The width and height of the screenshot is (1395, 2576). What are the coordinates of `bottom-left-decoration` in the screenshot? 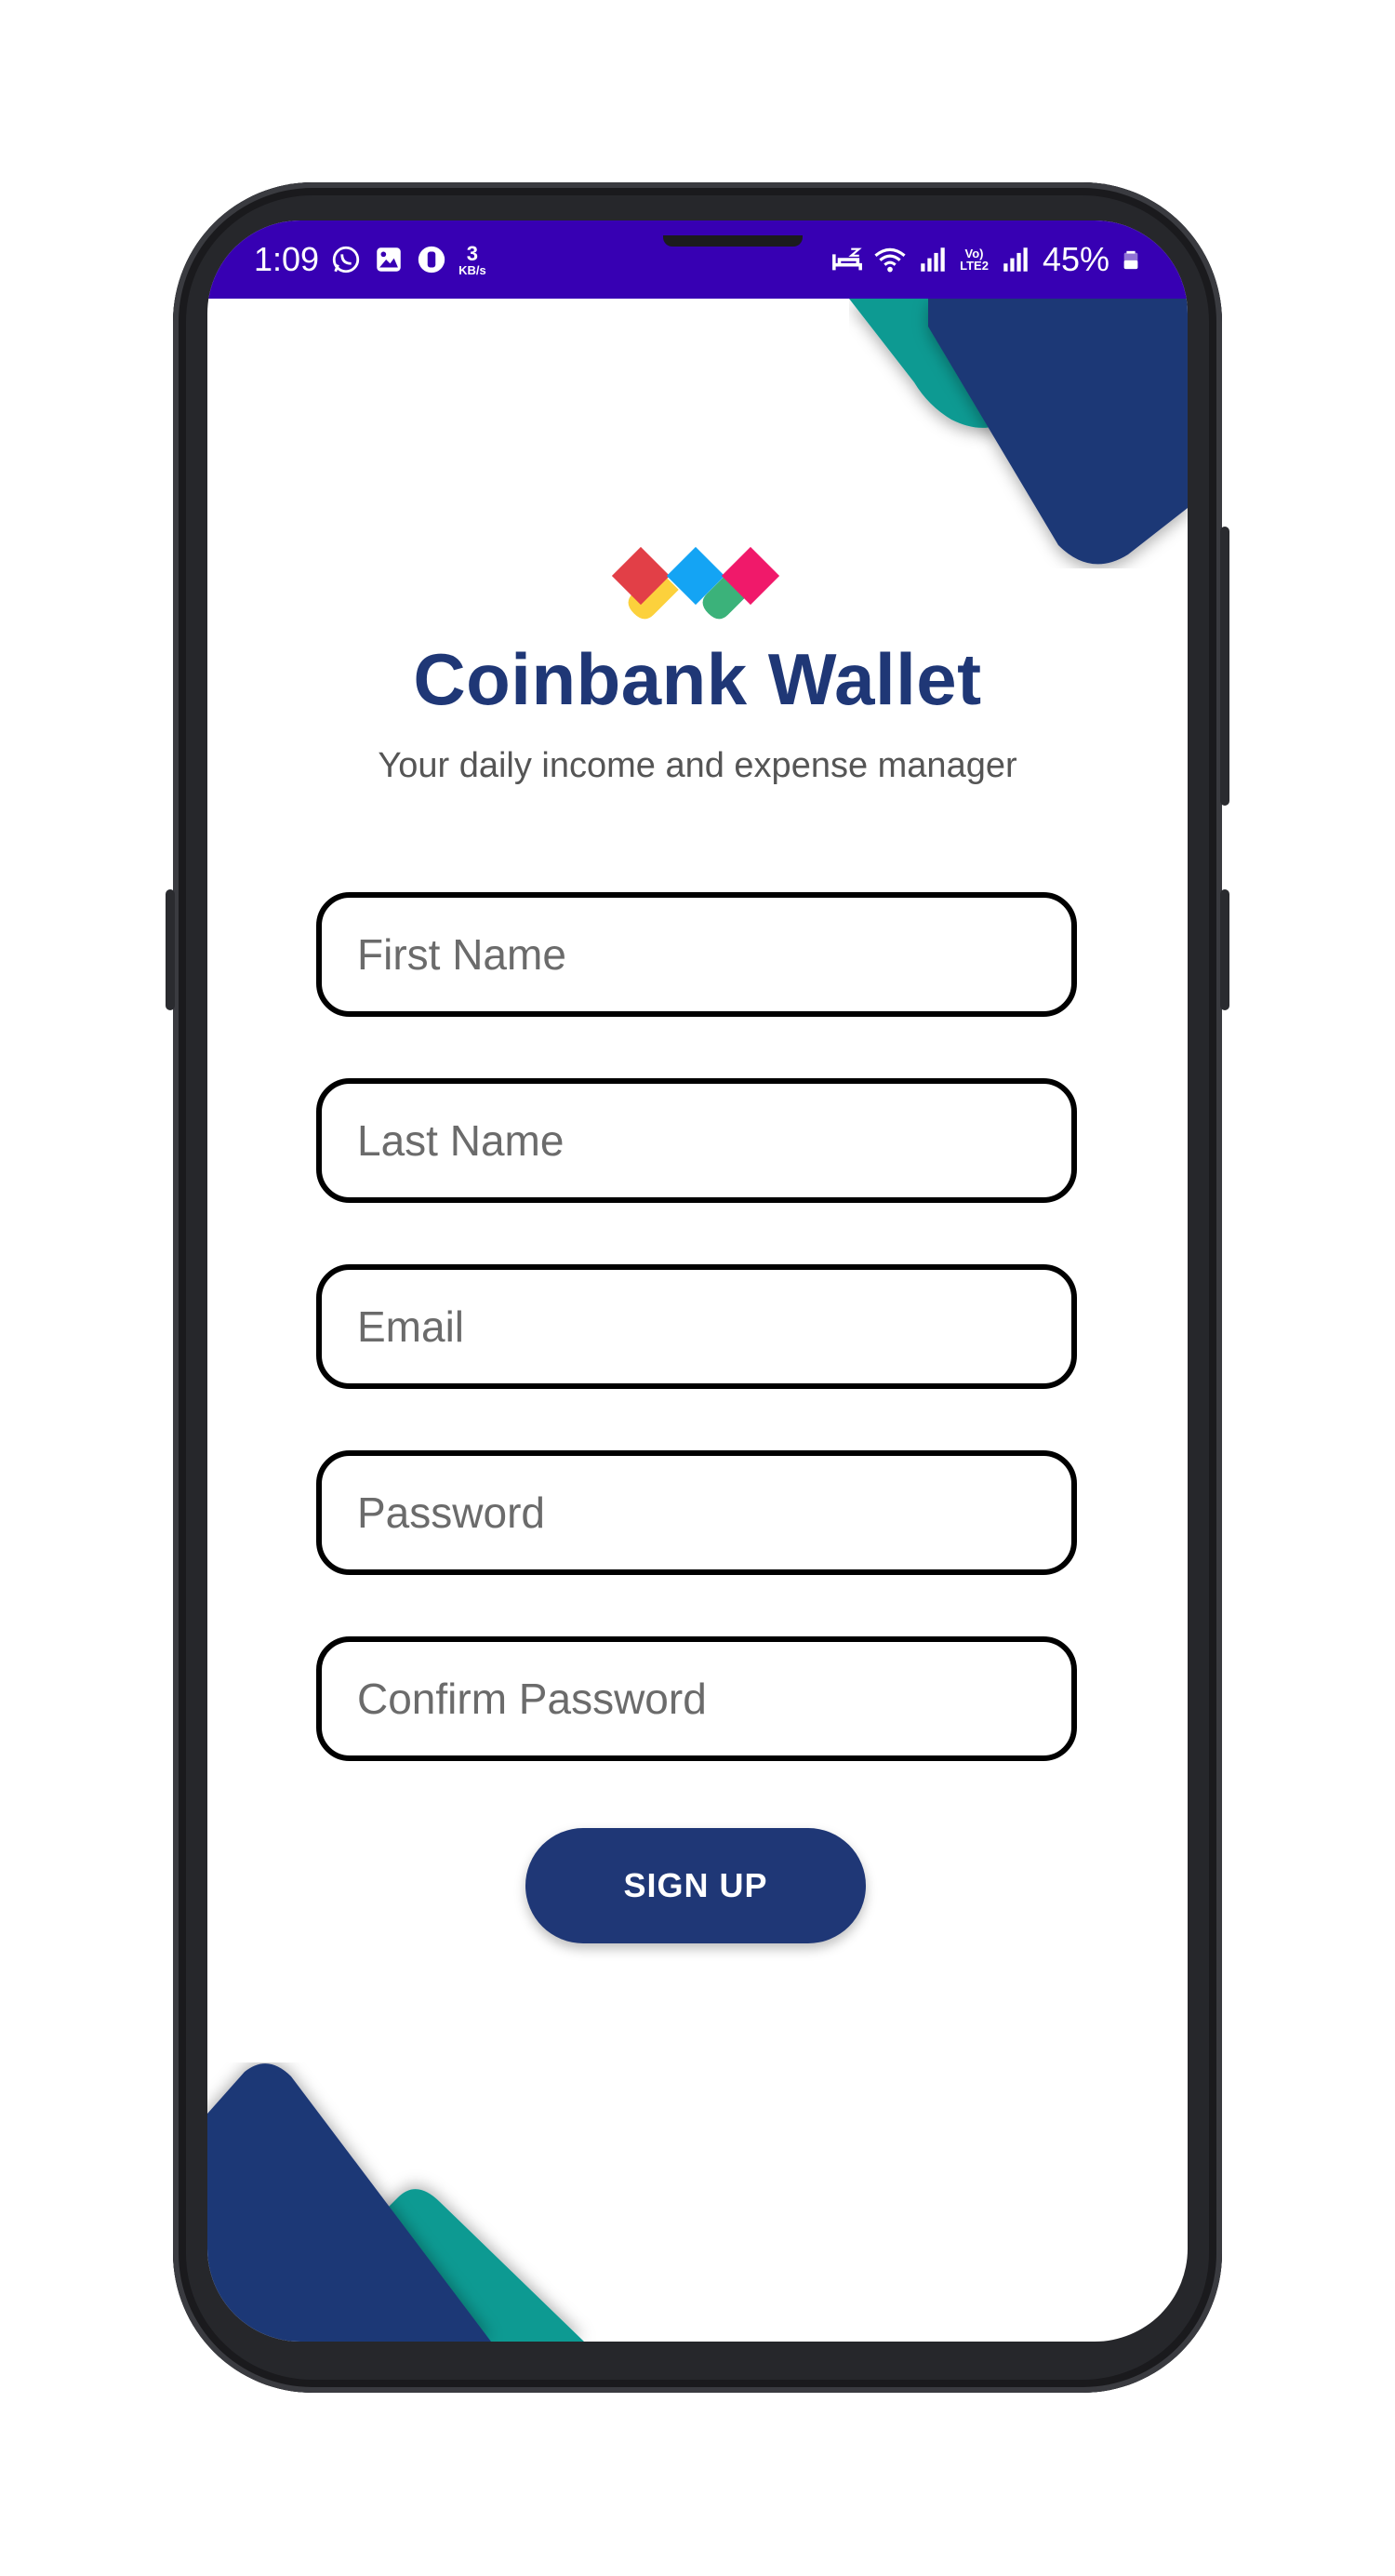 It's located at (395, 2202).